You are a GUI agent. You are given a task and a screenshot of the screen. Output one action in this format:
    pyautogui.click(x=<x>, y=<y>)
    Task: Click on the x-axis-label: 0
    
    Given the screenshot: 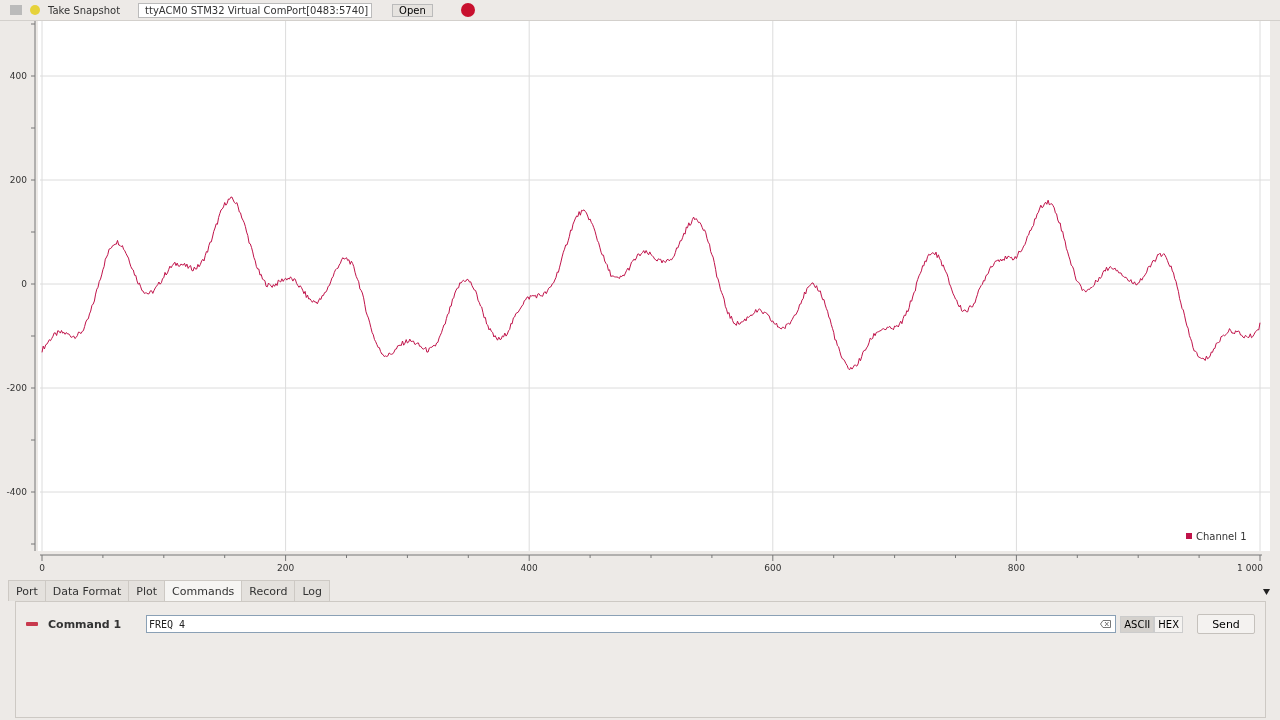 What is the action you would take?
    pyautogui.click(x=42, y=568)
    